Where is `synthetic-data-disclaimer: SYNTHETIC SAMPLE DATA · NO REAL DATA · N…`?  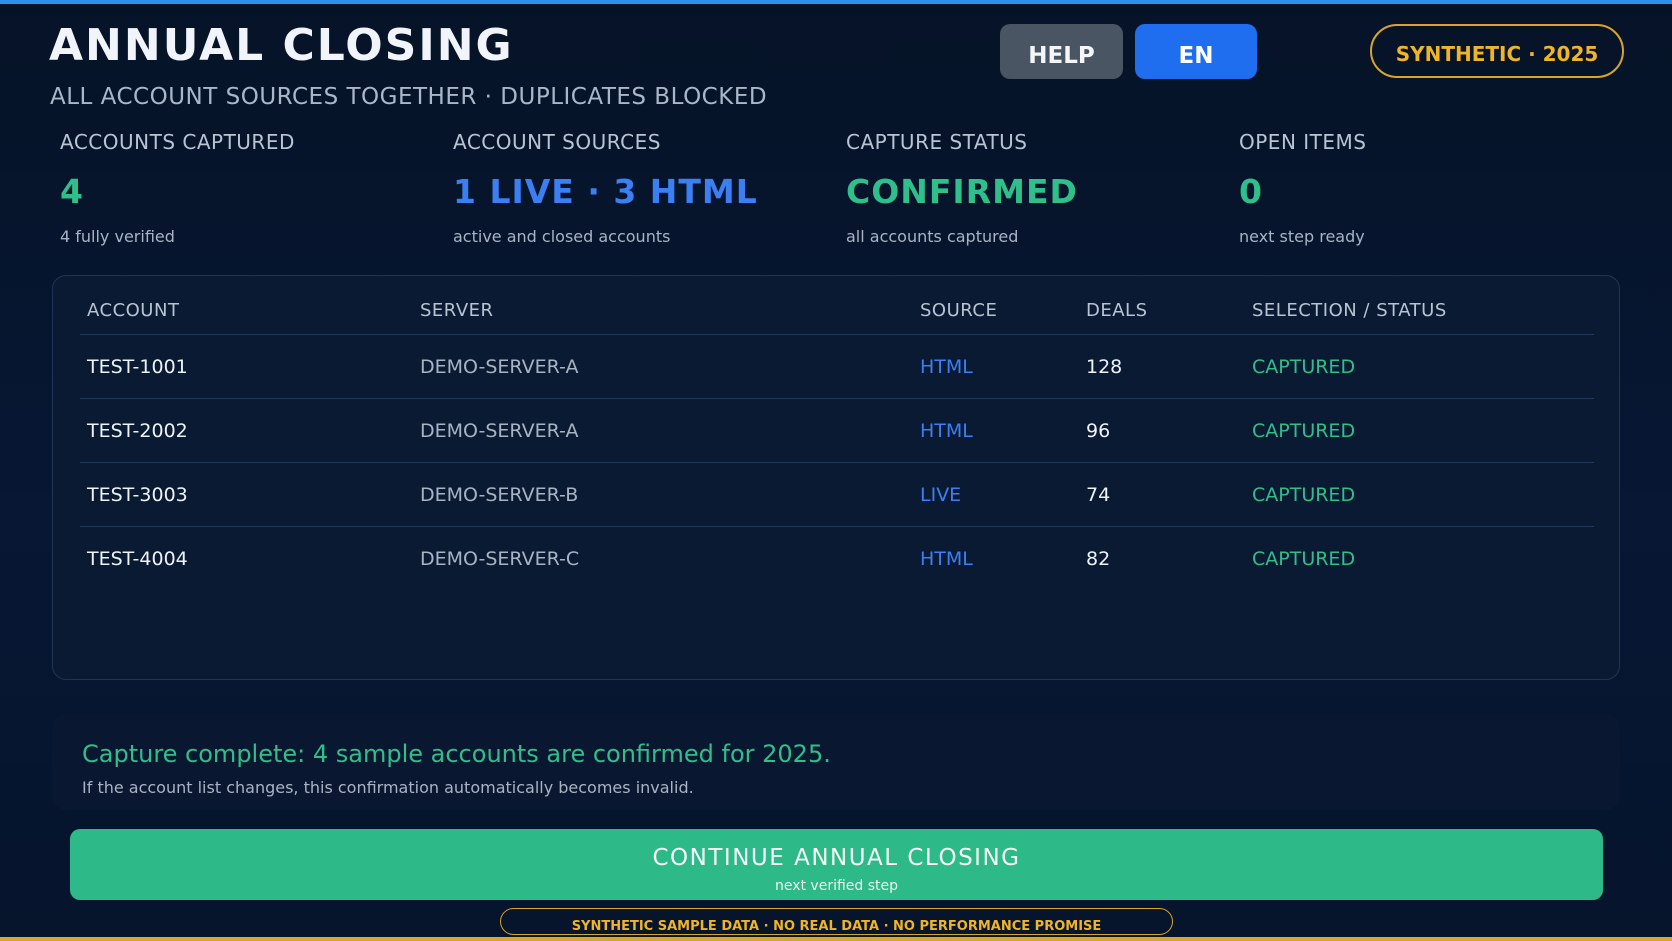
synthetic-data-disclaimer: SYNTHETIC SAMPLE DATA · NO REAL DATA · N… is located at coordinates (836, 921).